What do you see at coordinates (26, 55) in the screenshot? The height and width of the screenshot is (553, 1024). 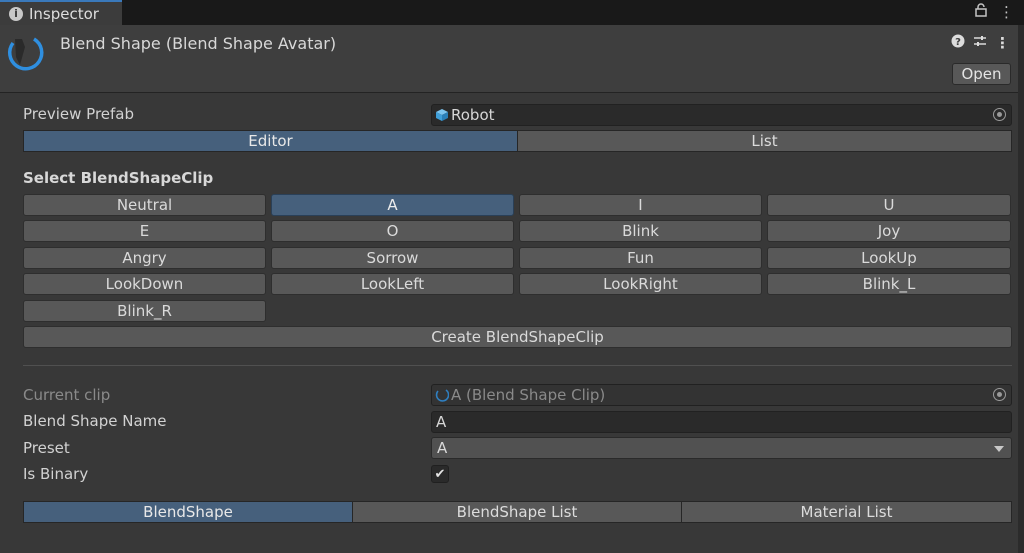 I see `blendshape-avatar-icon` at bounding box center [26, 55].